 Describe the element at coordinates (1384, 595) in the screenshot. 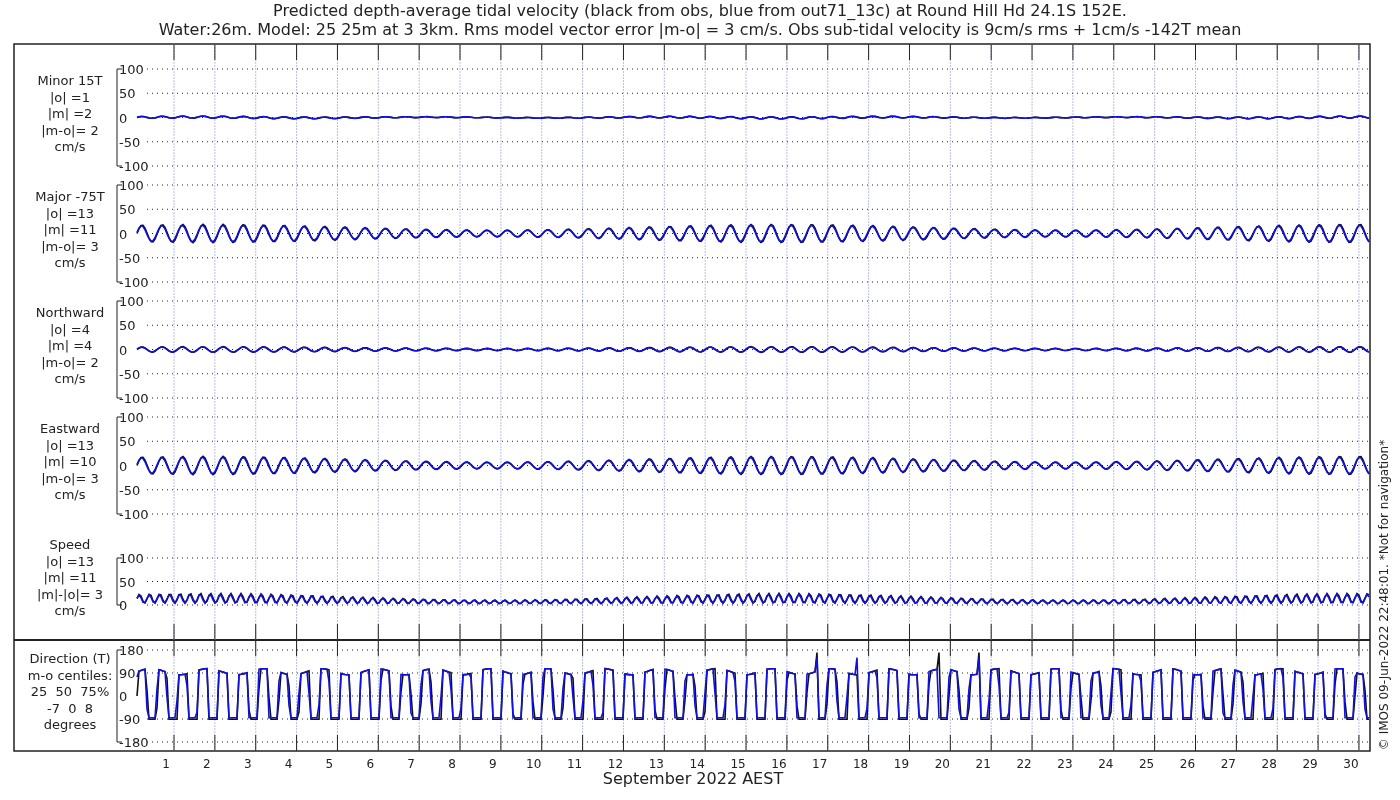

I see `credit-text: © IMOS 09-Jun-2022 22:48:01. *Not for navigation*` at that location.